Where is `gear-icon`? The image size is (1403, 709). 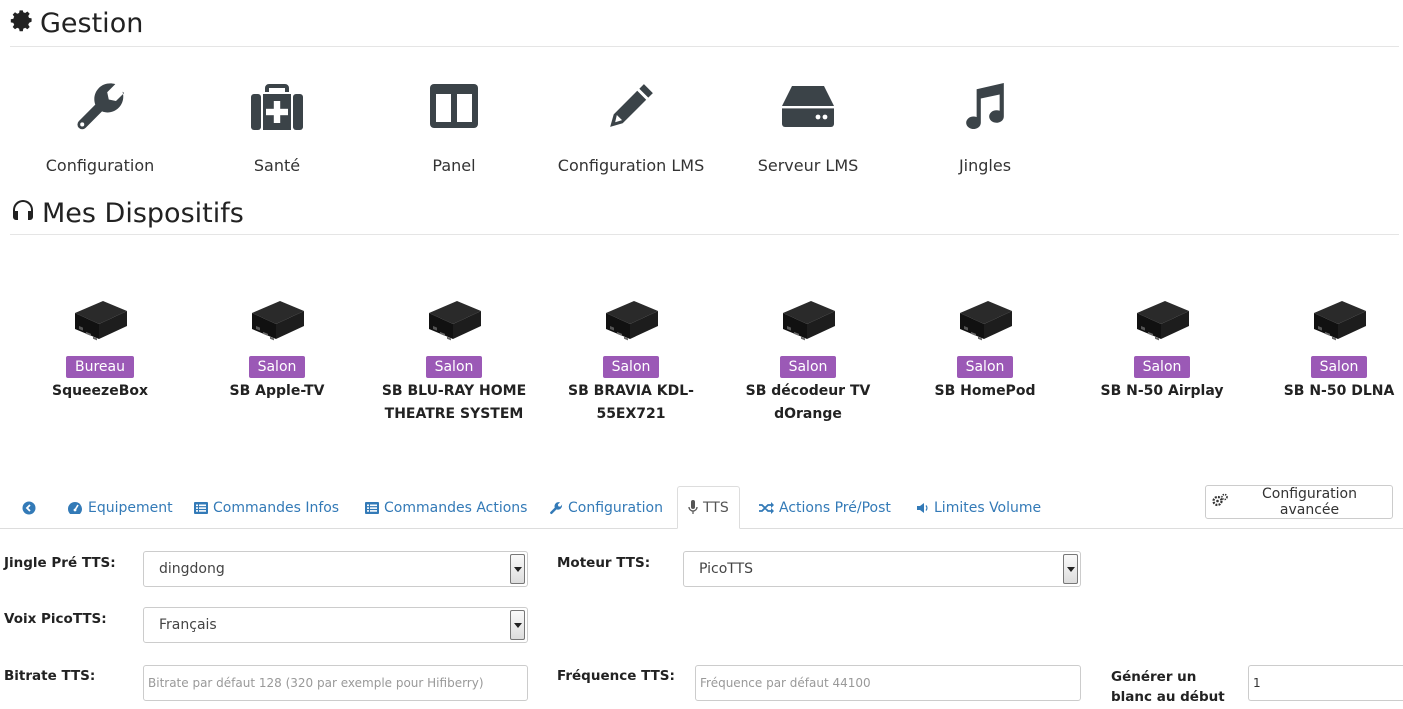
gear-icon is located at coordinates (22, 23).